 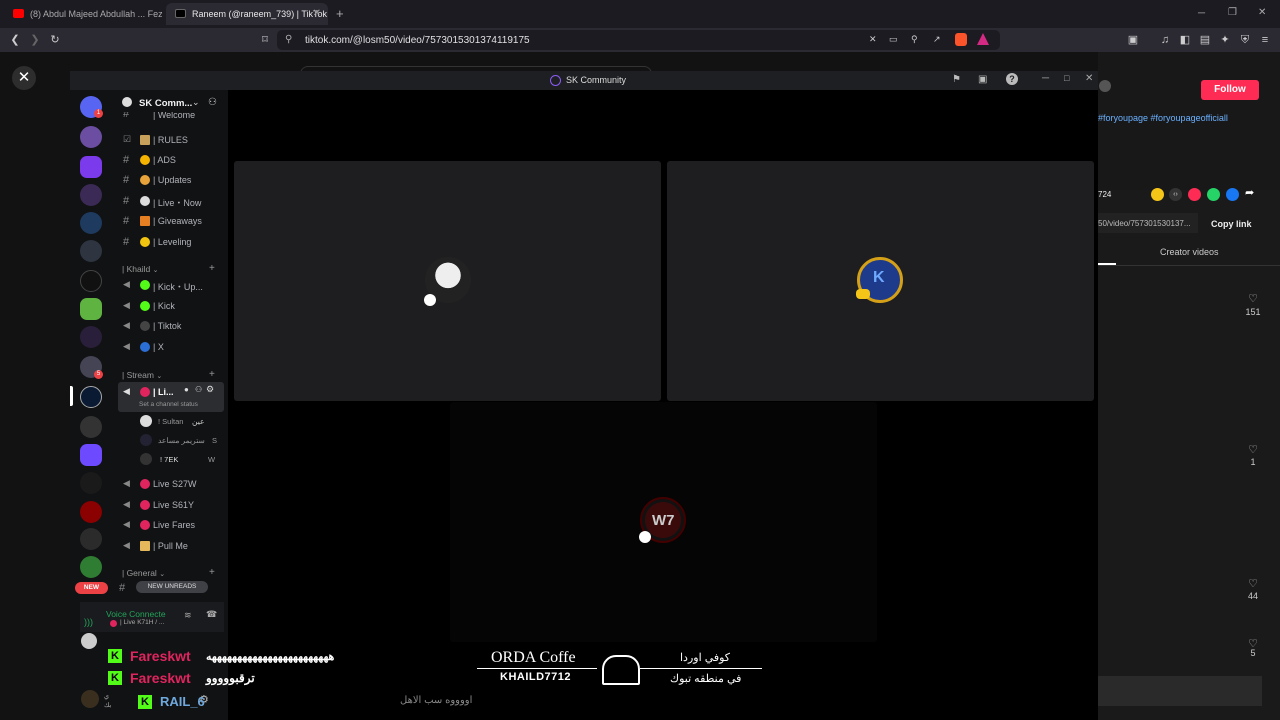 I want to click on minimize-icon: ─, so click(x=1045, y=78).